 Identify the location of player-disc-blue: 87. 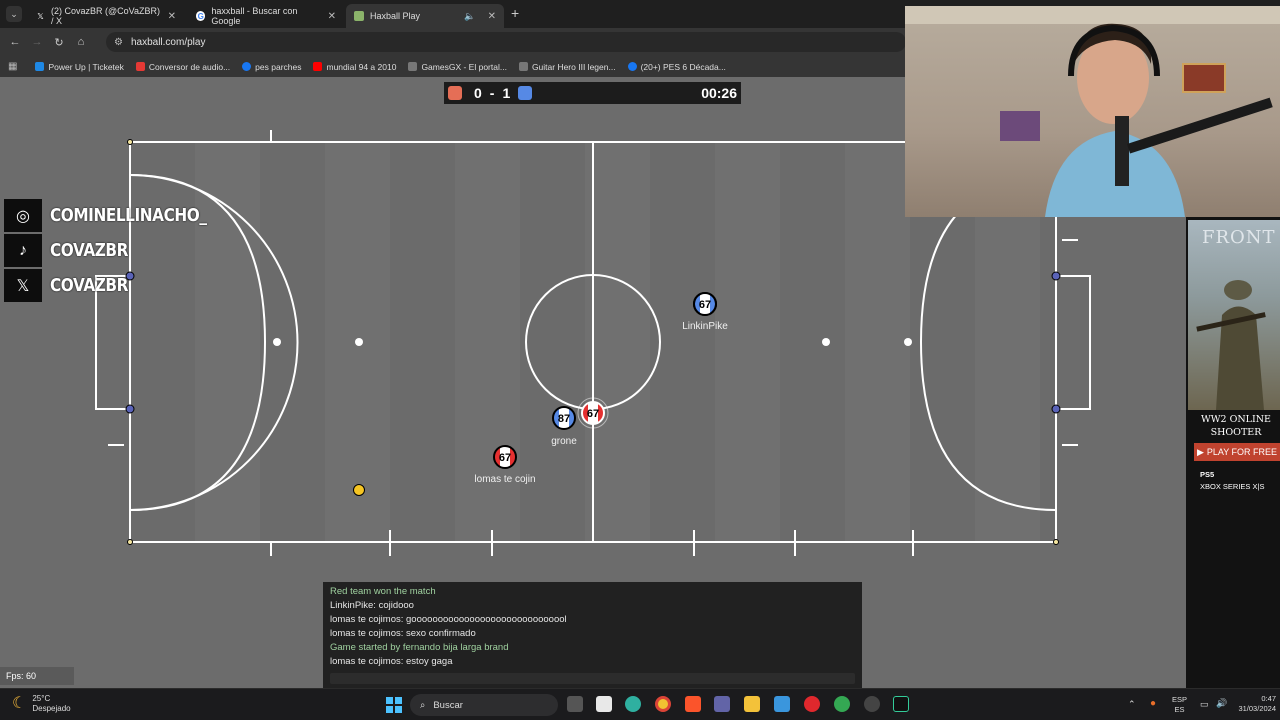
(564, 418).